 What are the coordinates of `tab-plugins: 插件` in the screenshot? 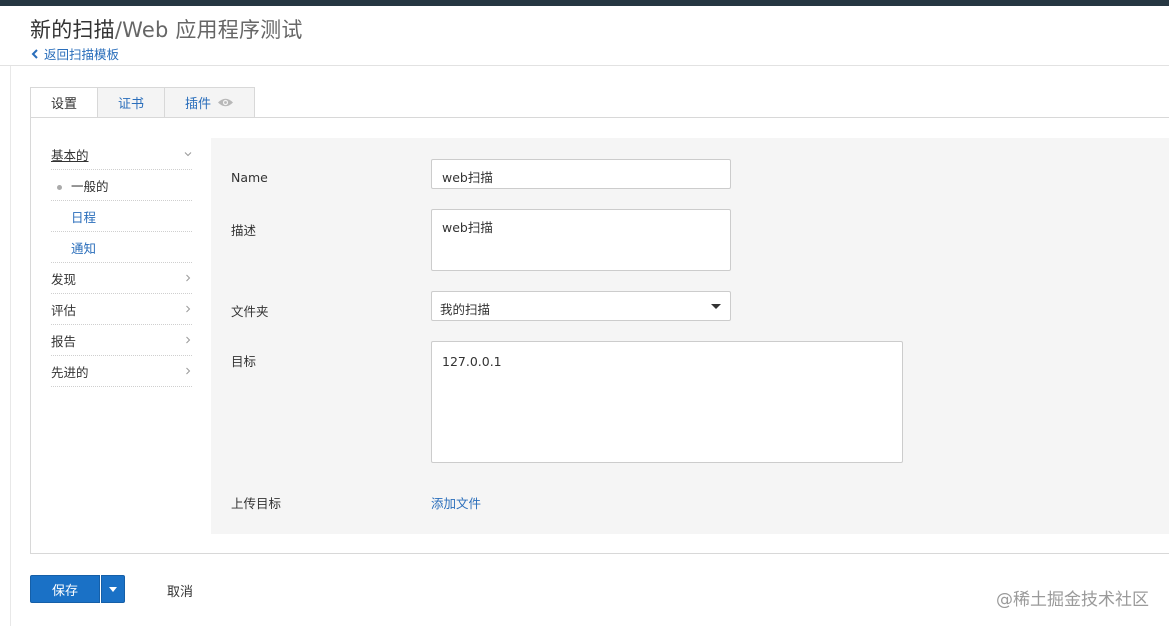 It's located at (210, 102).